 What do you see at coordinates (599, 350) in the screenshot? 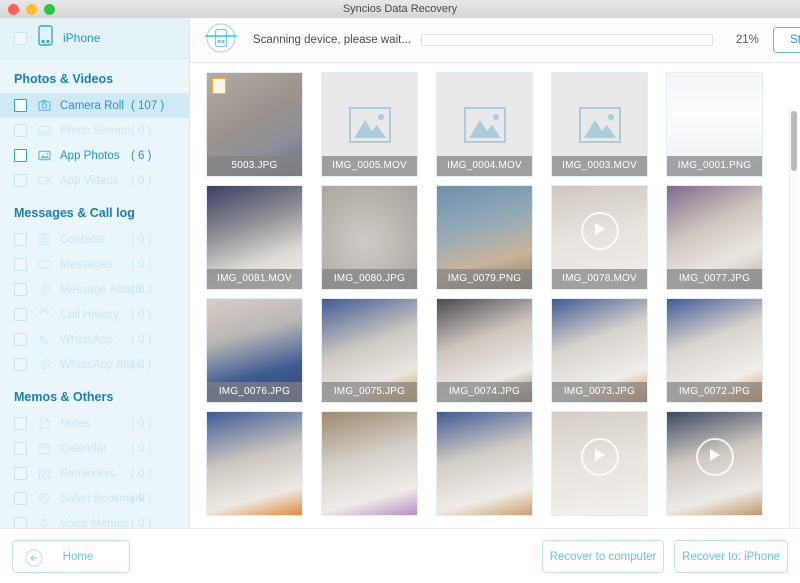
I see `thumbnail-card: IMG_0073.JPG` at bounding box center [599, 350].